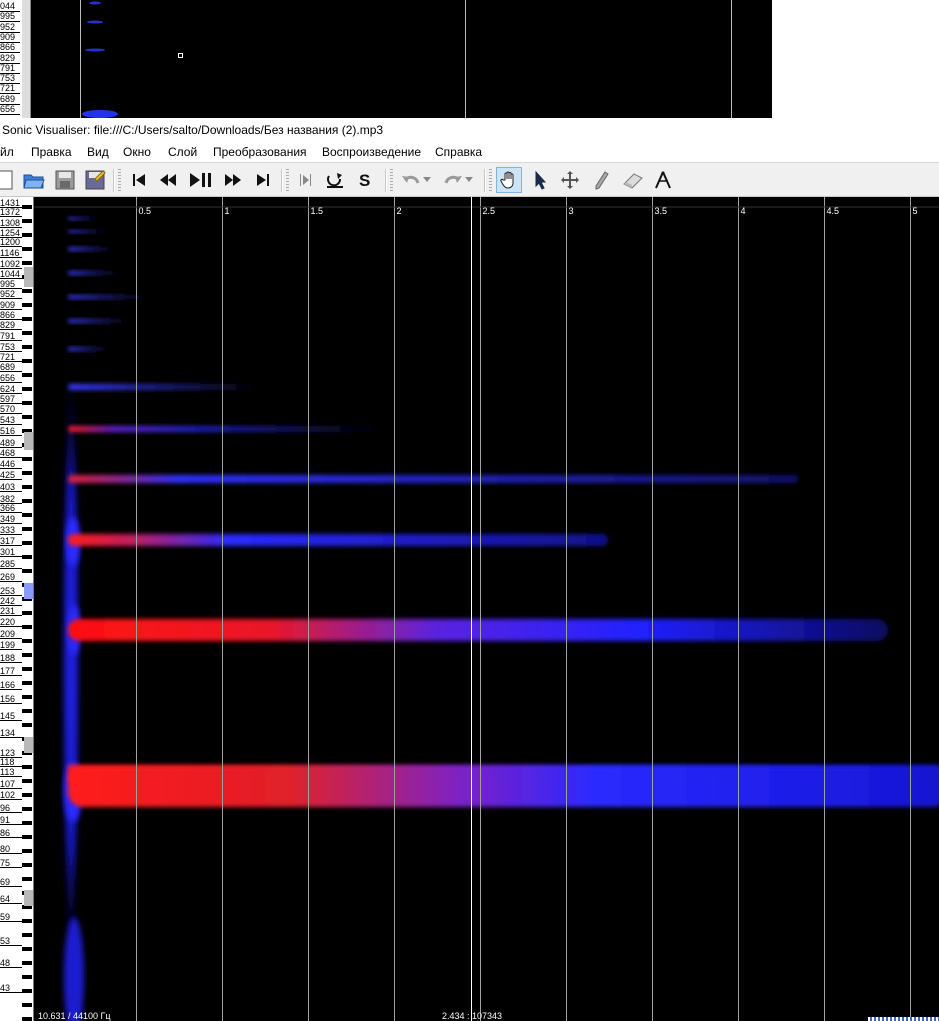 The image size is (939, 1021). Describe the element at coordinates (10, 180) in the screenshot. I see `new-file-icon` at that location.